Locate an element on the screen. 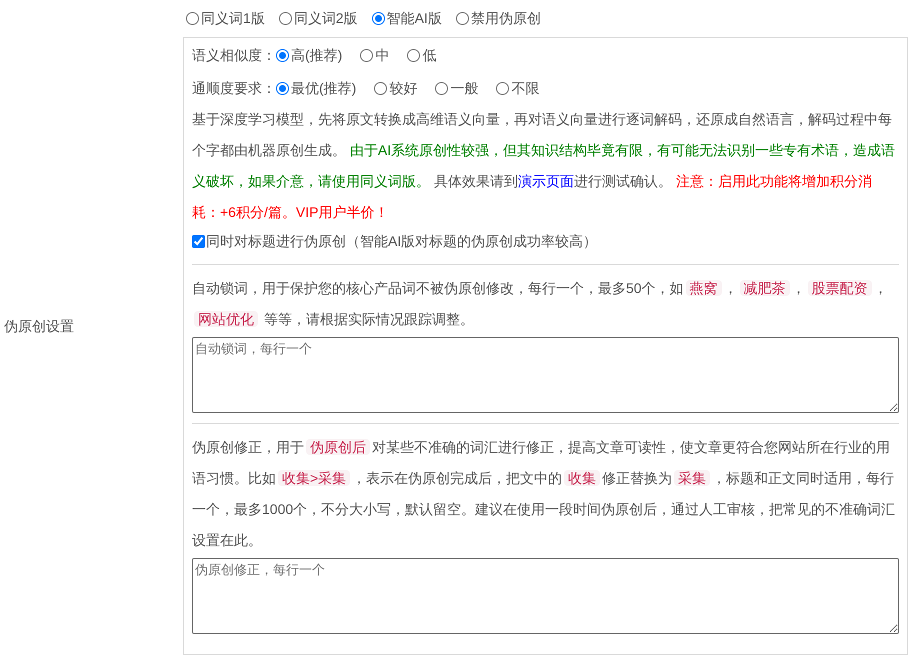  option-label: 低 is located at coordinates (429, 55).